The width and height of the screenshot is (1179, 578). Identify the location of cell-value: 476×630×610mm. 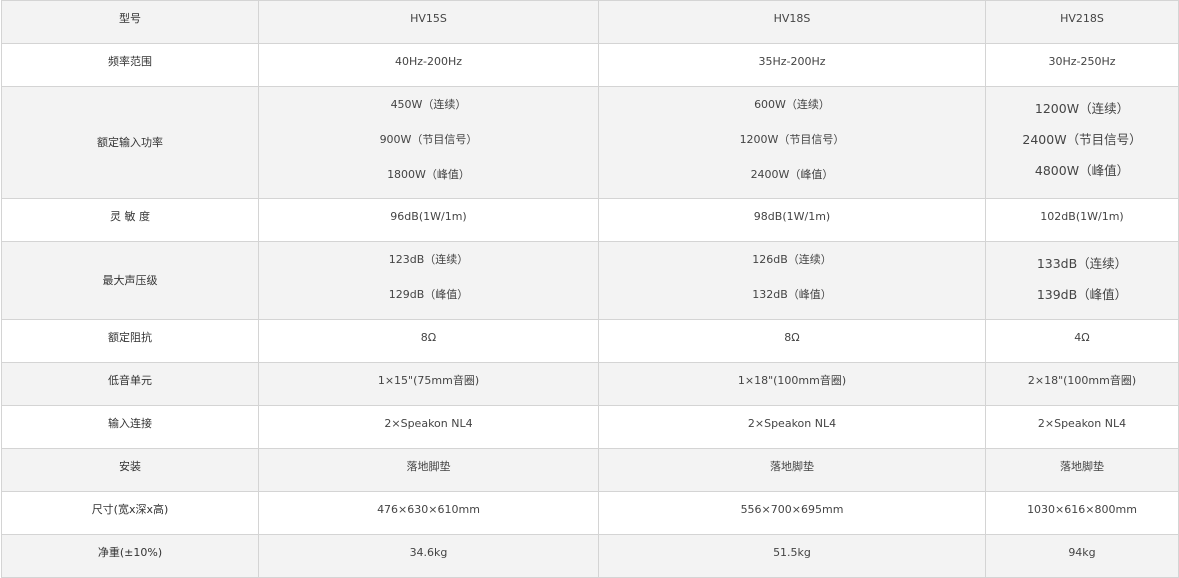
(428, 509).